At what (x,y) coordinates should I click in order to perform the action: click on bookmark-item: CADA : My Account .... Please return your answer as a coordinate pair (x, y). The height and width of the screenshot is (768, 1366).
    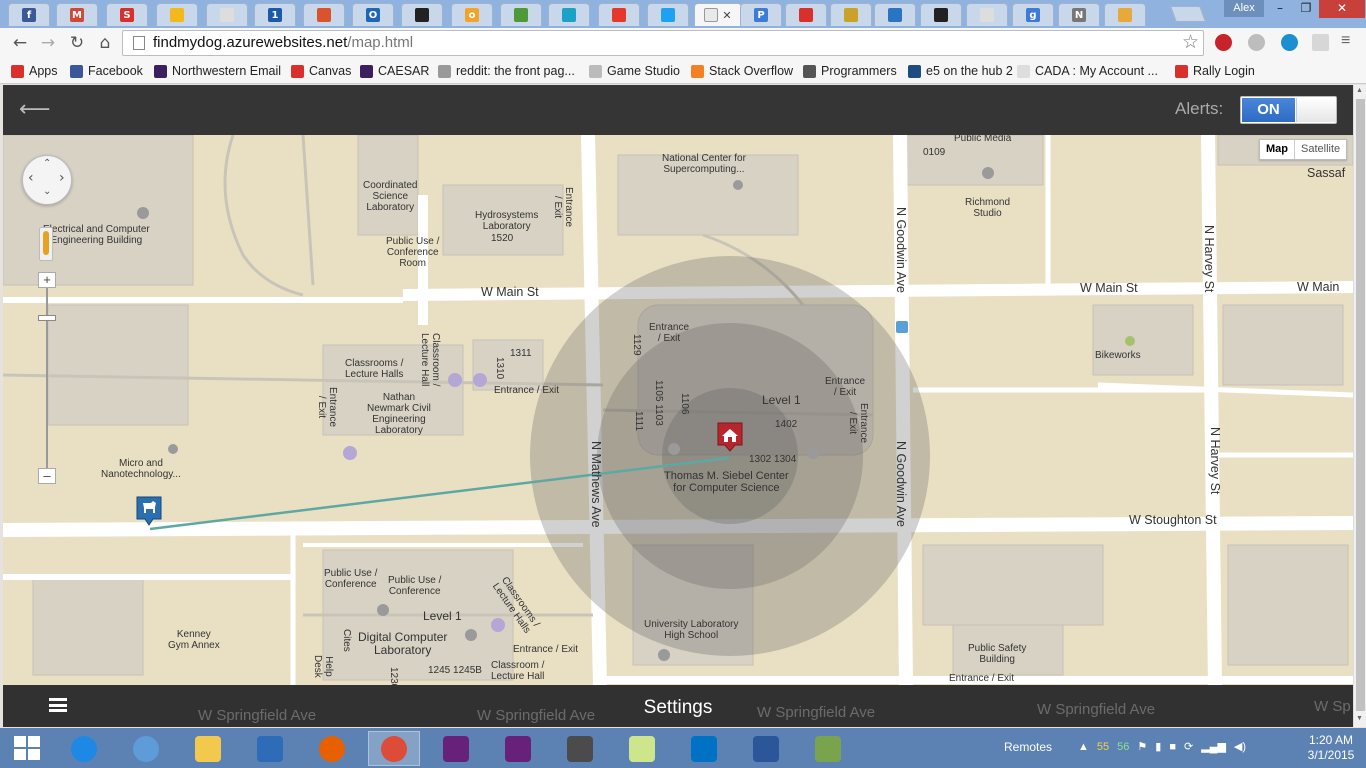
    Looking at the image, I should click on (1087, 71).